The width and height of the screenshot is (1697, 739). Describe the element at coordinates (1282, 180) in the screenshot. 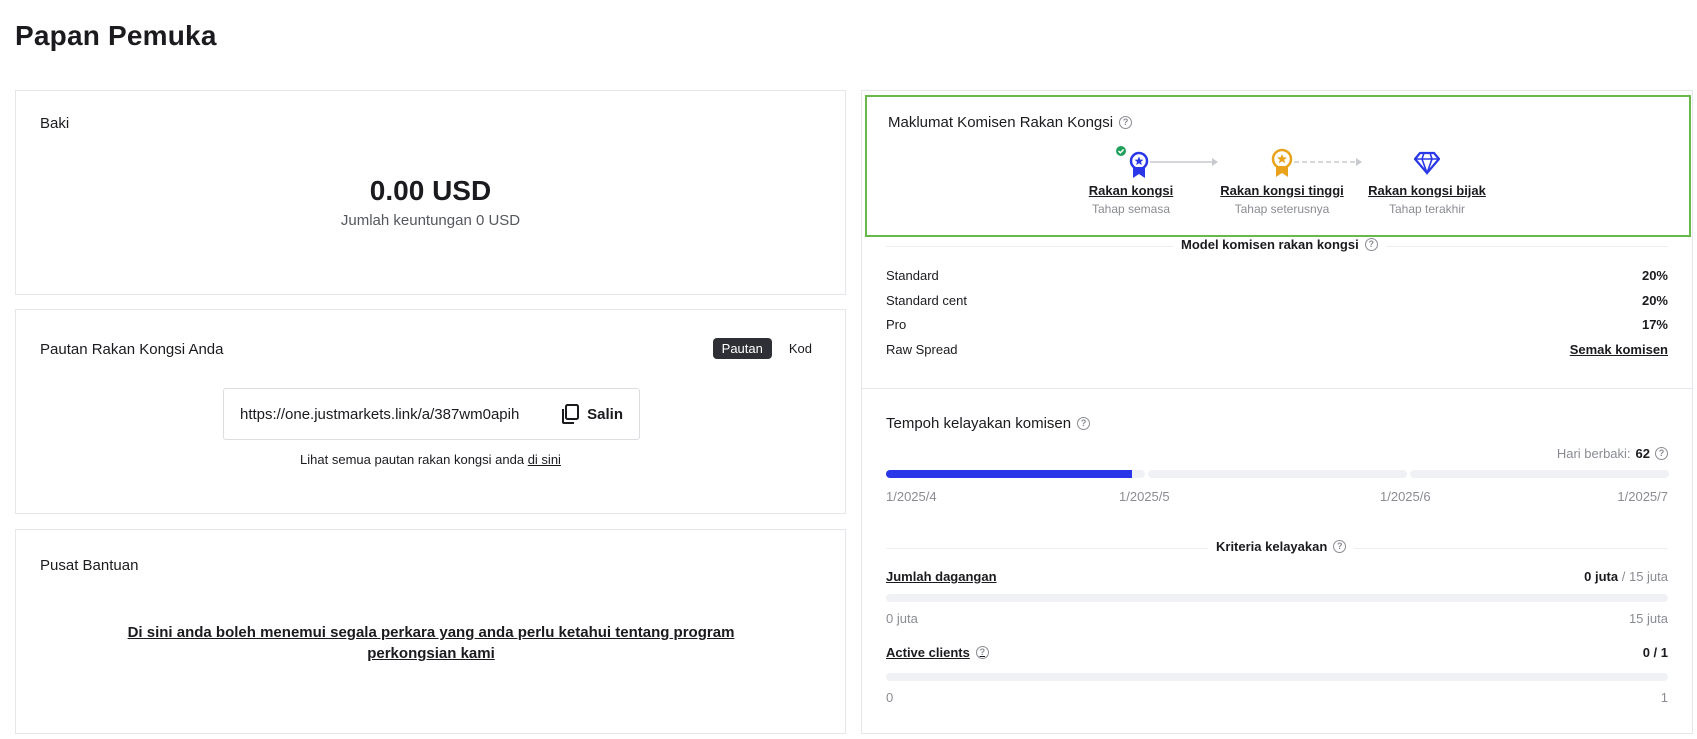

I see `tier-high-partner: Rakan kongsi tinggi Tahap seterusnya` at that location.